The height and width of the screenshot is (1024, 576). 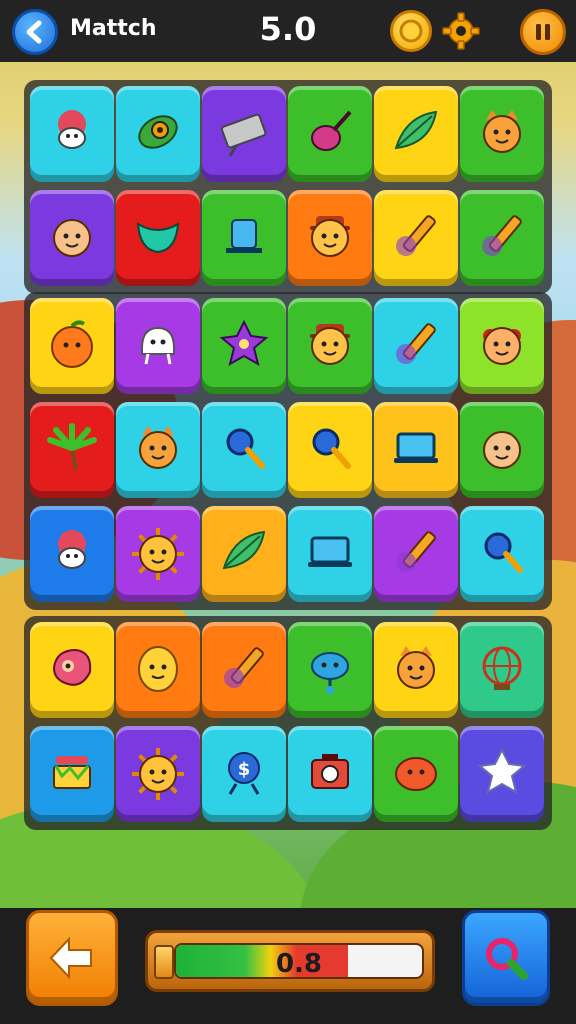 What do you see at coordinates (113, 28) in the screenshot?
I see `game-title: Mattch` at bounding box center [113, 28].